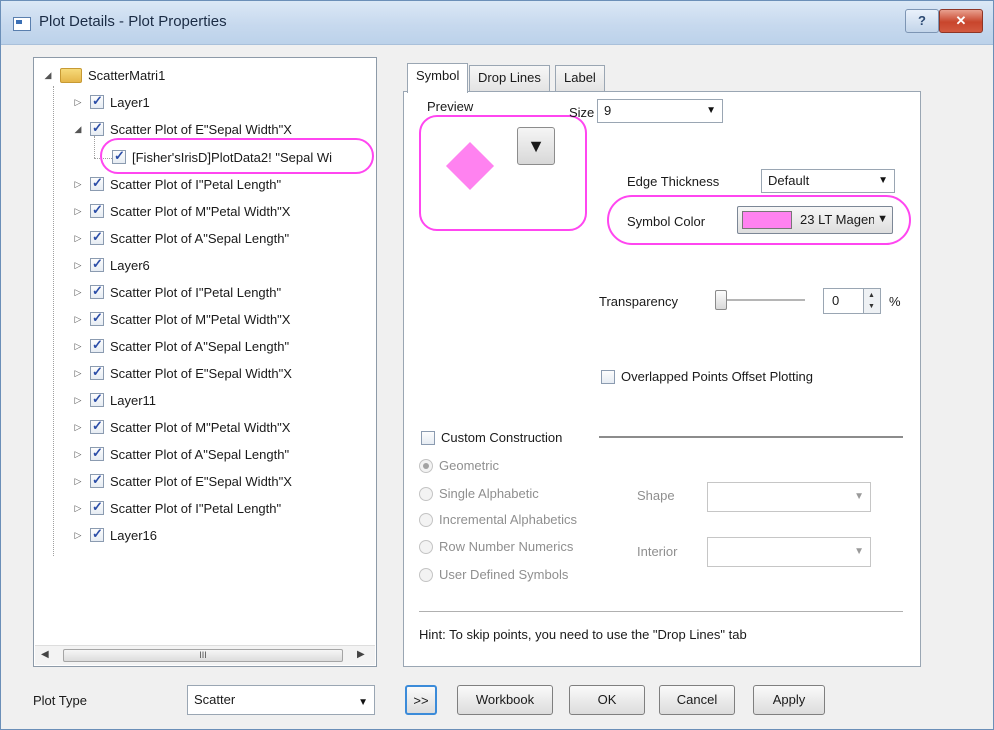  I want to click on tree-item-label: Scatter Plot of E"Sepal Width"X, so click(201, 373).